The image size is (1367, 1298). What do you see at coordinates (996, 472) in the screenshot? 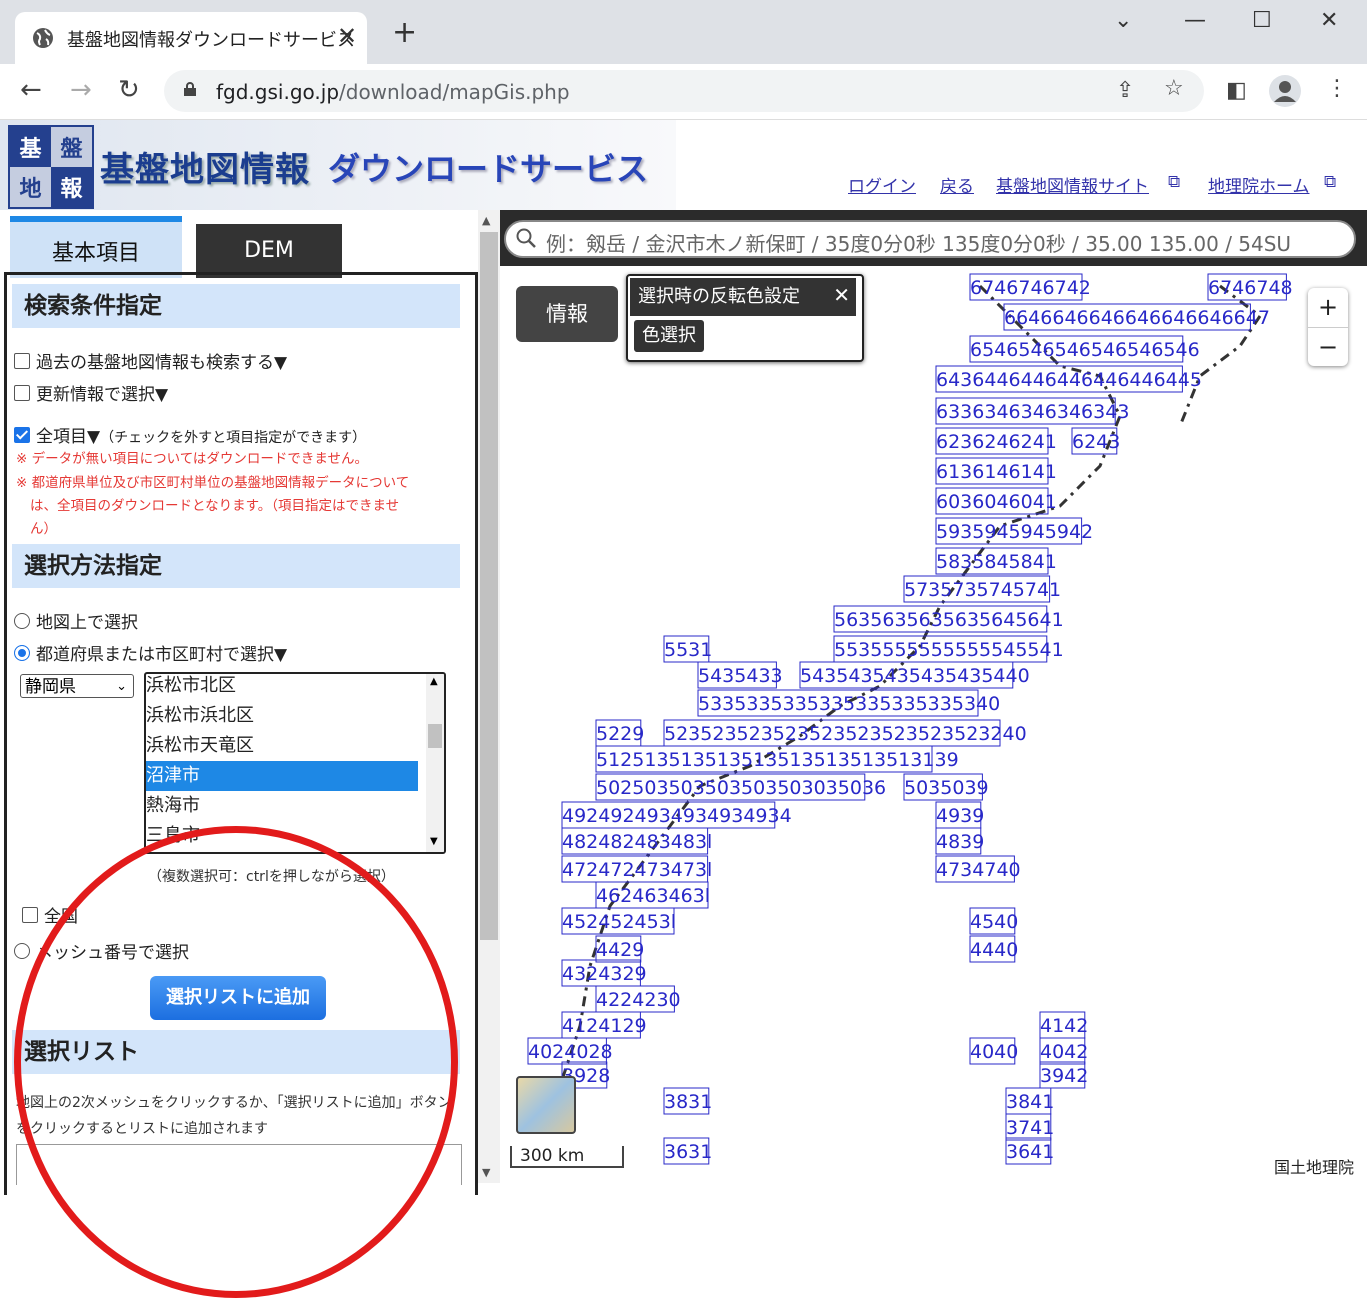
I see `mesh-label: 6136146141` at bounding box center [996, 472].